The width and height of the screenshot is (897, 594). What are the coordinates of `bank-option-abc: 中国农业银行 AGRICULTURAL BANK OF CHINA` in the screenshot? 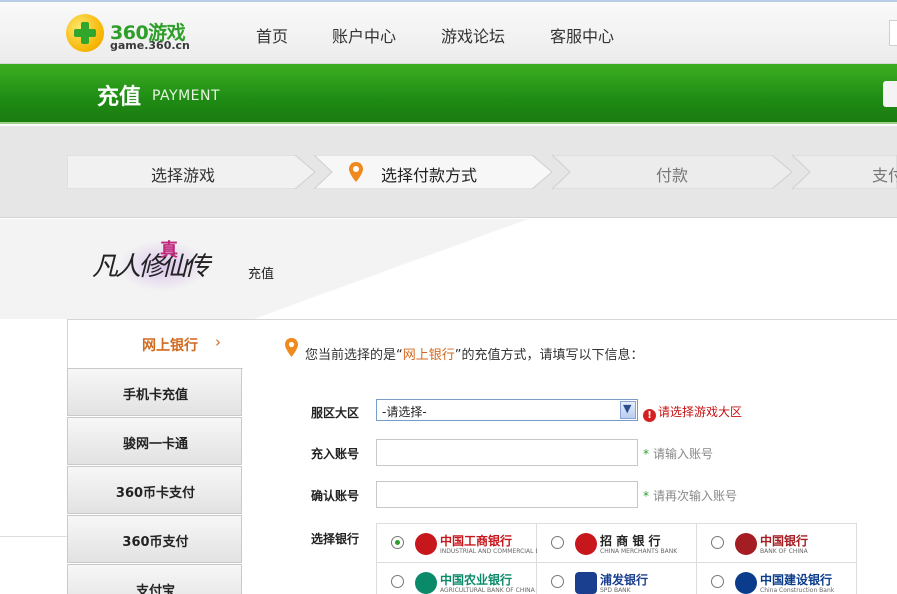 It's located at (457, 578).